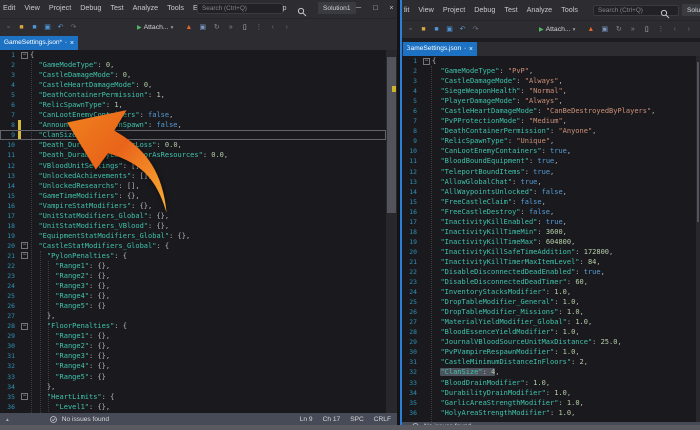  Describe the element at coordinates (193, 196) in the screenshot. I see `code-line: 15 "GameTimeModifiers": {},` at that location.